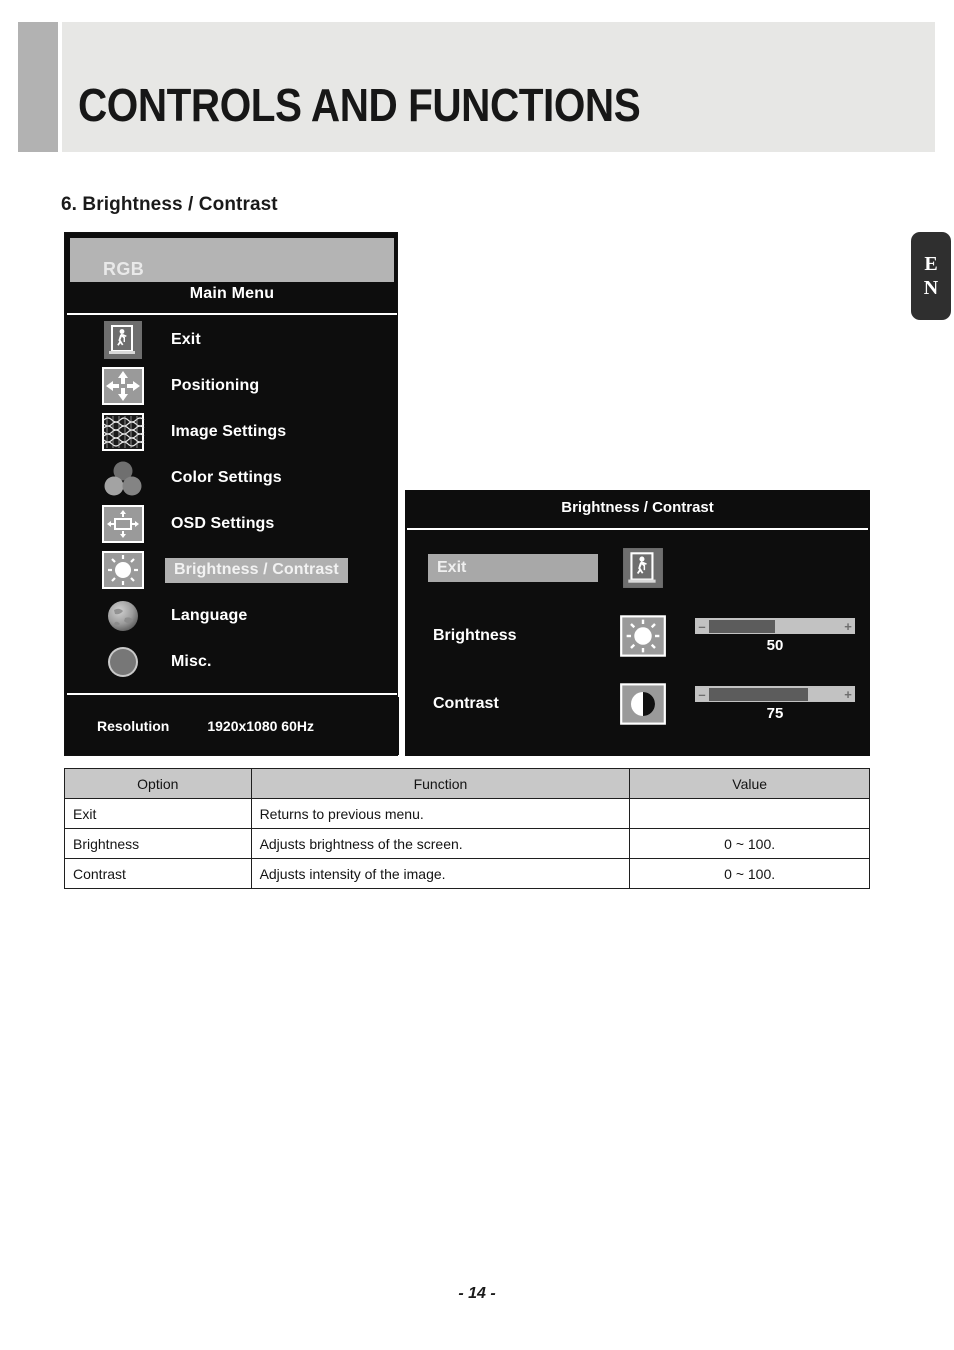  Describe the element at coordinates (749, 813) in the screenshot. I see `table-cell-value` at that location.